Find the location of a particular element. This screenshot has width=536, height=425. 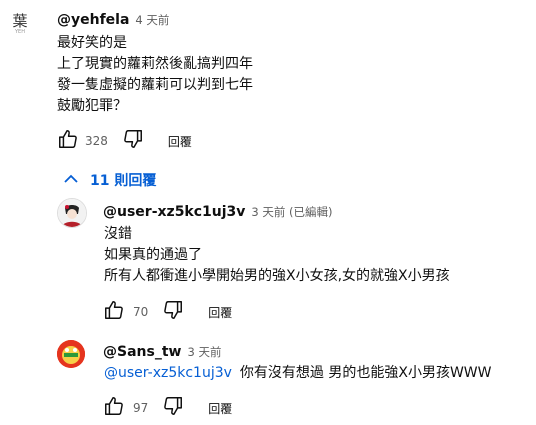

avatar-glyph: 葉 is located at coordinates (20, 21).